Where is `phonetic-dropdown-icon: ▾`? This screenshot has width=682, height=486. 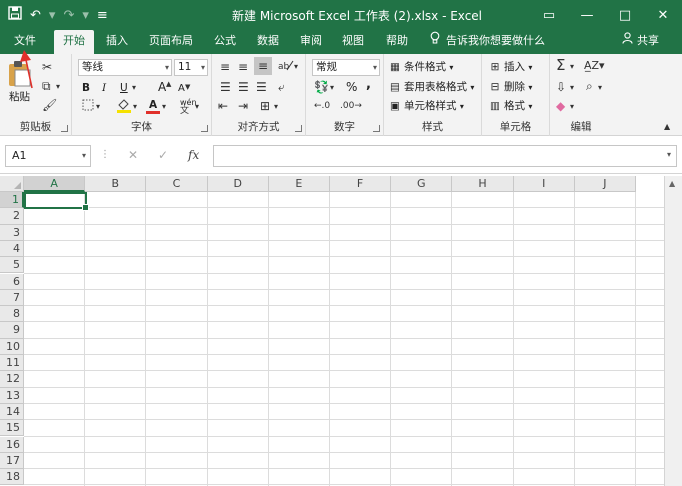 phonetic-dropdown-icon: ▾ is located at coordinates (197, 107).